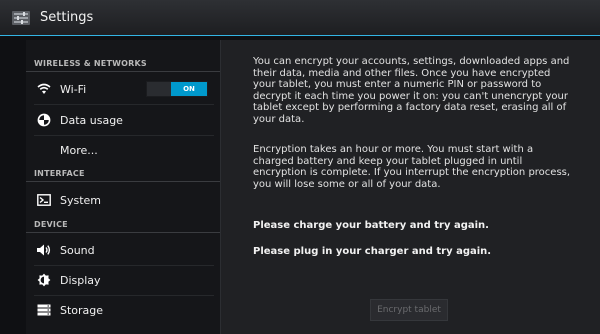  What do you see at coordinates (91, 120) in the screenshot?
I see `sidebar-item-label: Data usage` at bounding box center [91, 120].